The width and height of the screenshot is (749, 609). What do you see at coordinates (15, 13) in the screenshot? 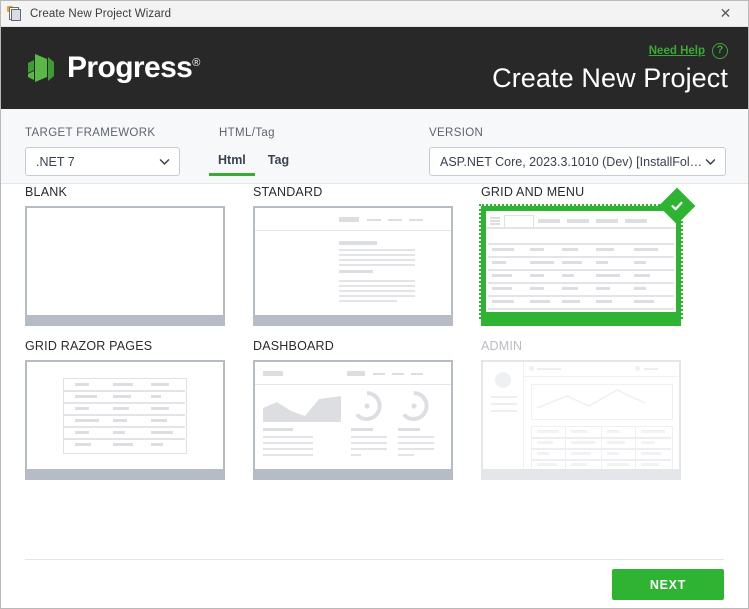
I see `wizard-document-icon` at bounding box center [15, 13].